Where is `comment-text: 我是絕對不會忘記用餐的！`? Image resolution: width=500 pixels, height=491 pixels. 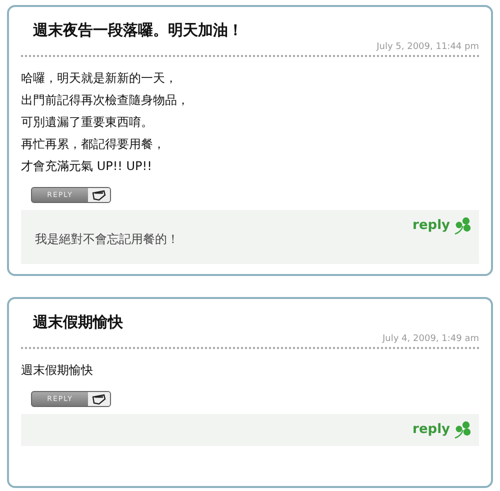 comment-text: 我是絕對不會忘記用餐的！ is located at coordinates (107, 239).